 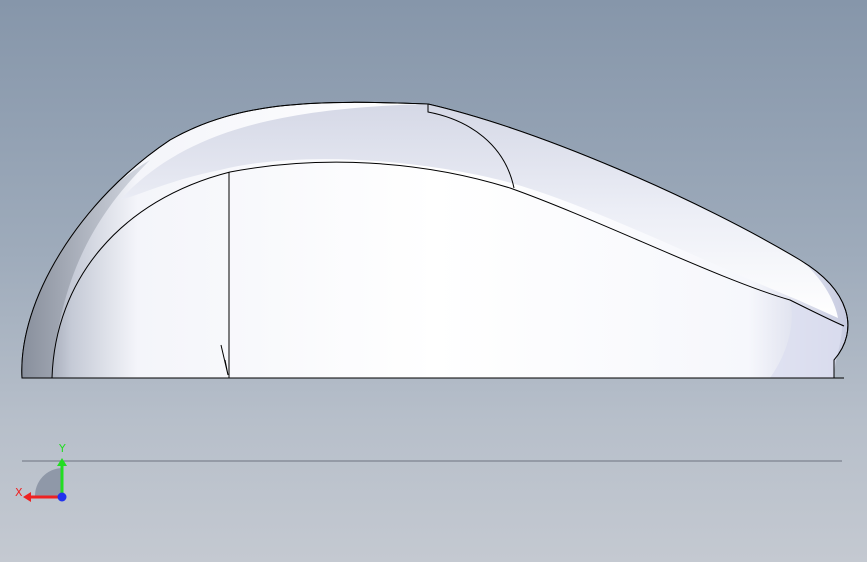 I want to click on y-axis-arrowhead-icon, so click(x=62, y=462).